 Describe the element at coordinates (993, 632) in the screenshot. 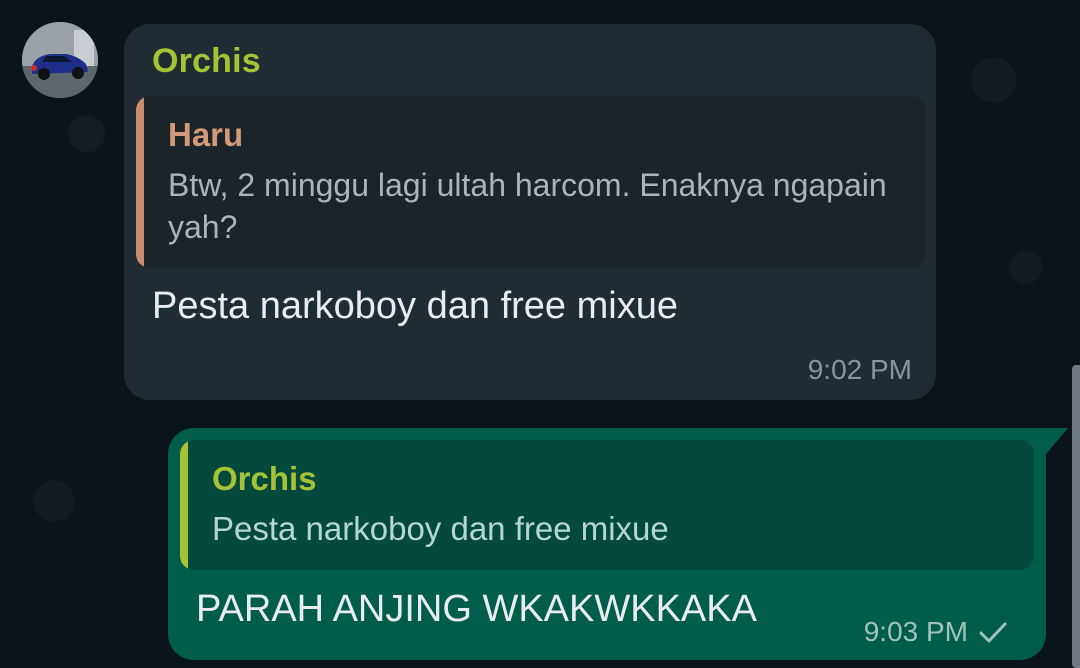

I see `single-check-icon` at that location.